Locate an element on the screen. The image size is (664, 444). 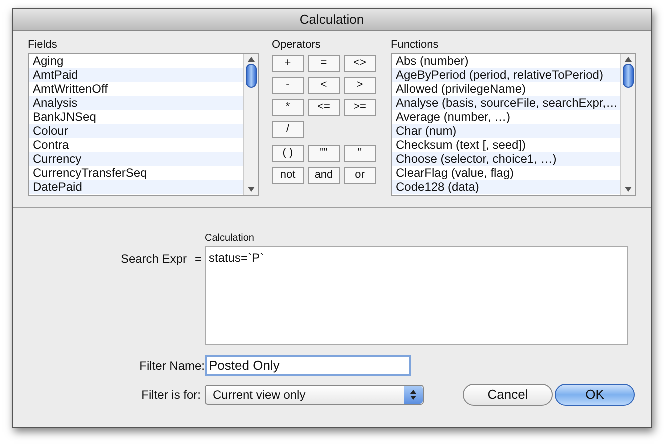
field-caption: Calculation is located at coordinates (230, 239).